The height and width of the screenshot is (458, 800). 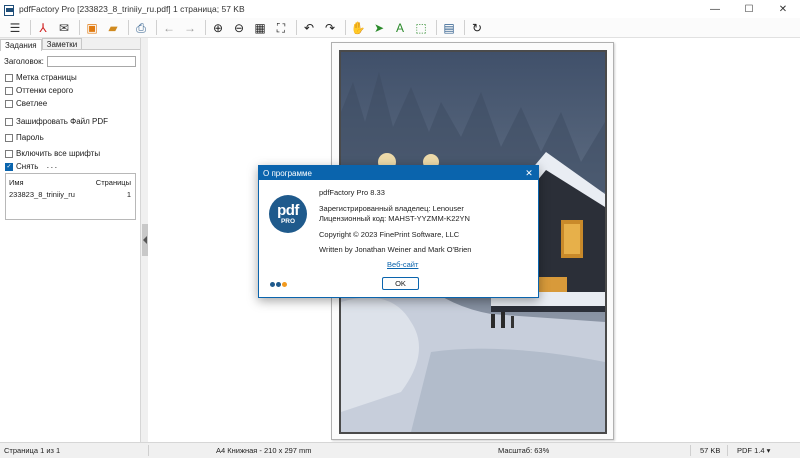 What do you see at coordinates (169, 28) in the screenshot?
I see `back-arrow-icon: ←` at bounding box center [169, 28].